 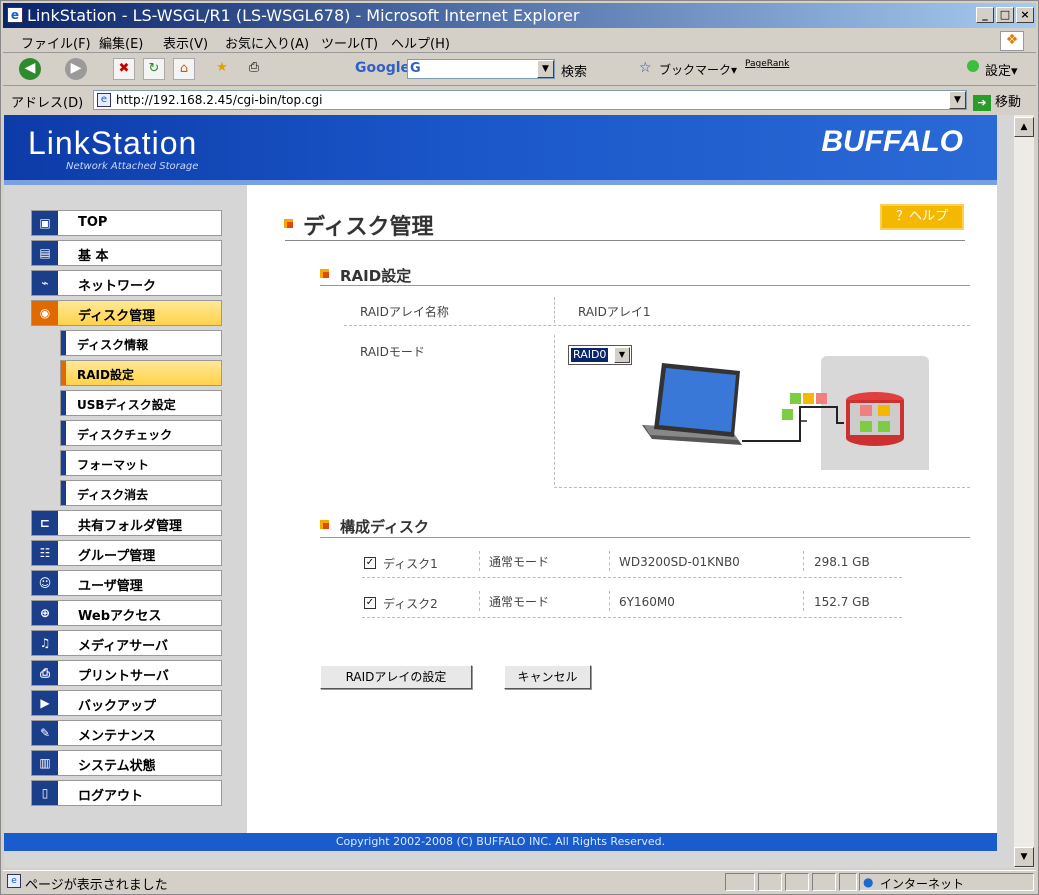 What do you see at coordinates (1005, 15) in the screenshot?
I see `maximize-button: □` at bounding box center [1005, 15].